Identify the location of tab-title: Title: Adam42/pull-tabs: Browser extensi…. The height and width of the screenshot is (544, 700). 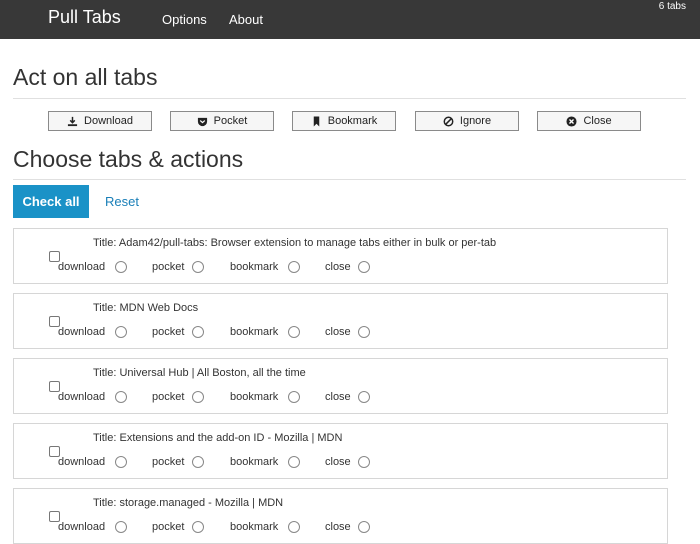
(295, 243).